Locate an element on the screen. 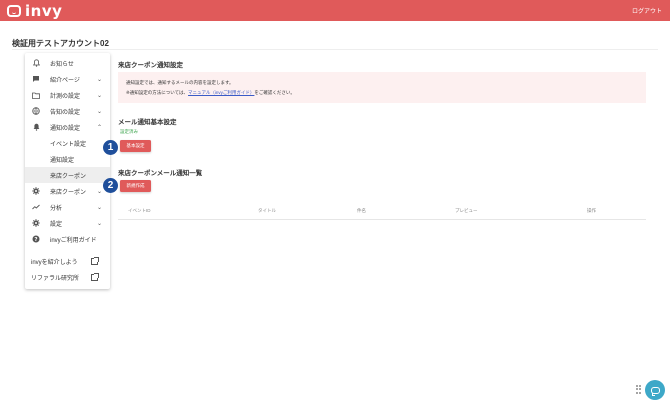 The width and height of the screenshot is (670, 405). step-badge-1: 1 is located at coordinates (110, 147).